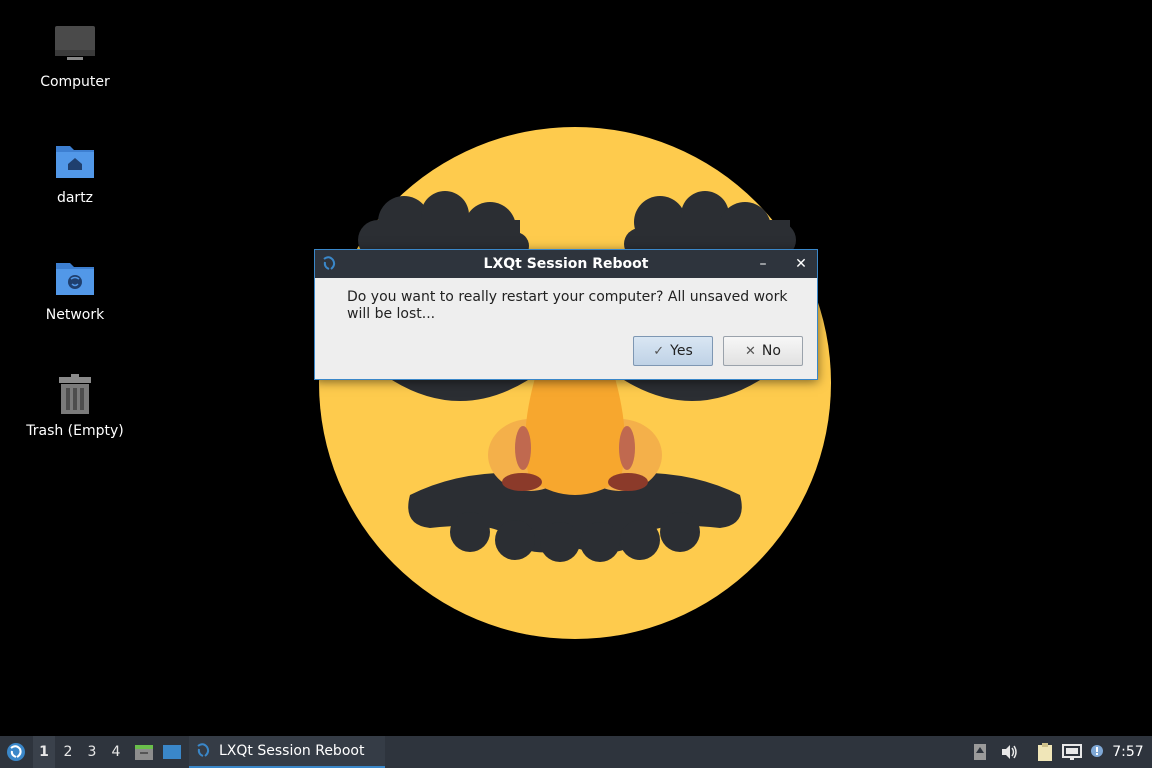  What do you see at coordinates (801, 264) in the screenshot?
I see `close-button: ✕` at bounding box center [801, 264].